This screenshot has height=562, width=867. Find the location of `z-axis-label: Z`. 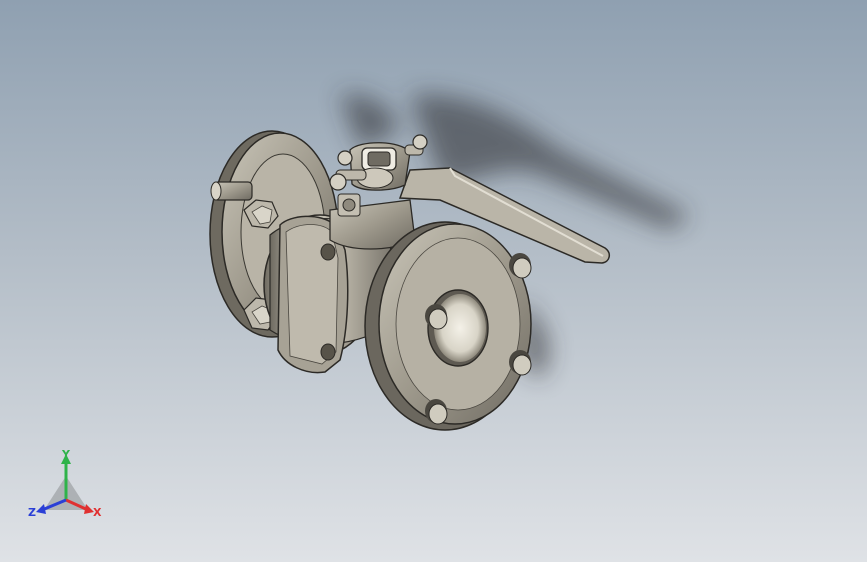

z-axis-label: Z is located at coordinates (32, 512).